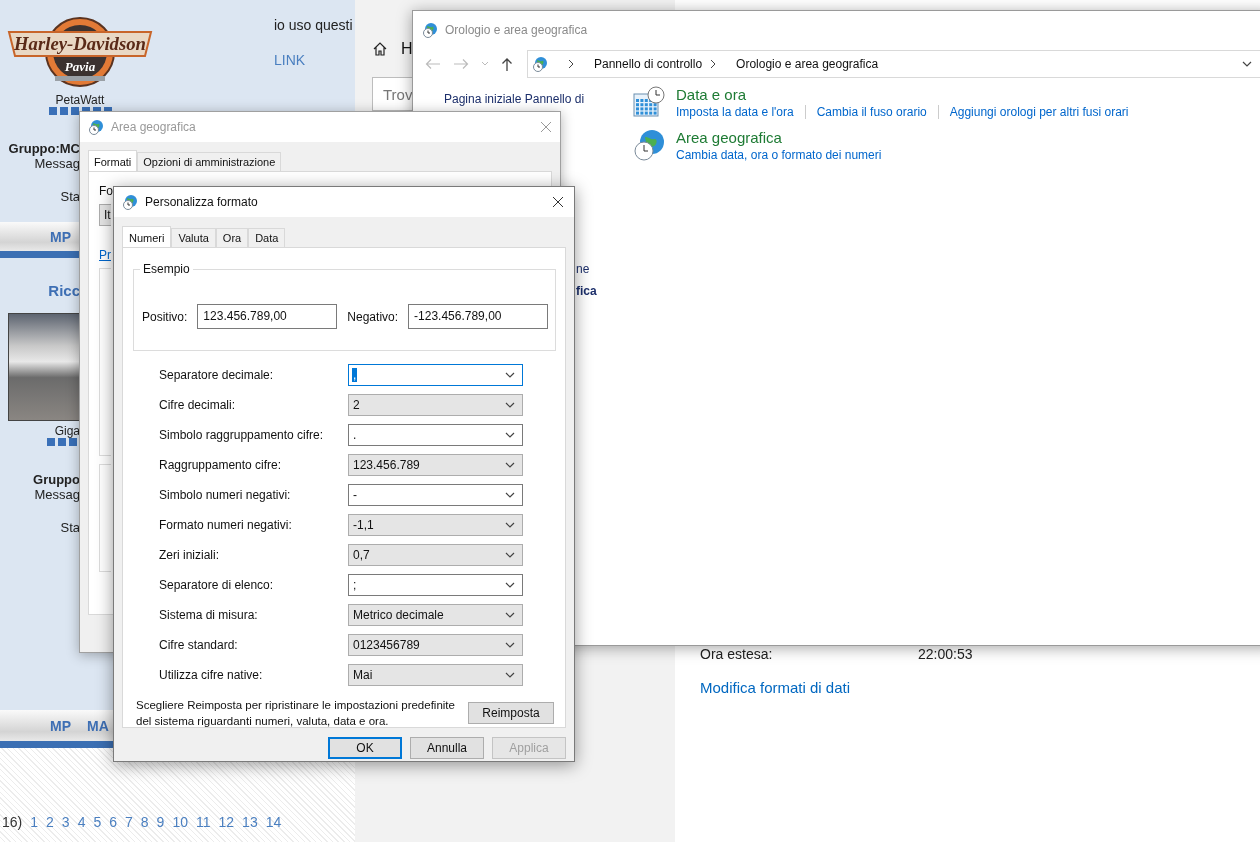  What do you see at coordinates (217, 585) in the screenshot?
I see `field-label: Separatore di elenco:` at bounding box center [217, 585].